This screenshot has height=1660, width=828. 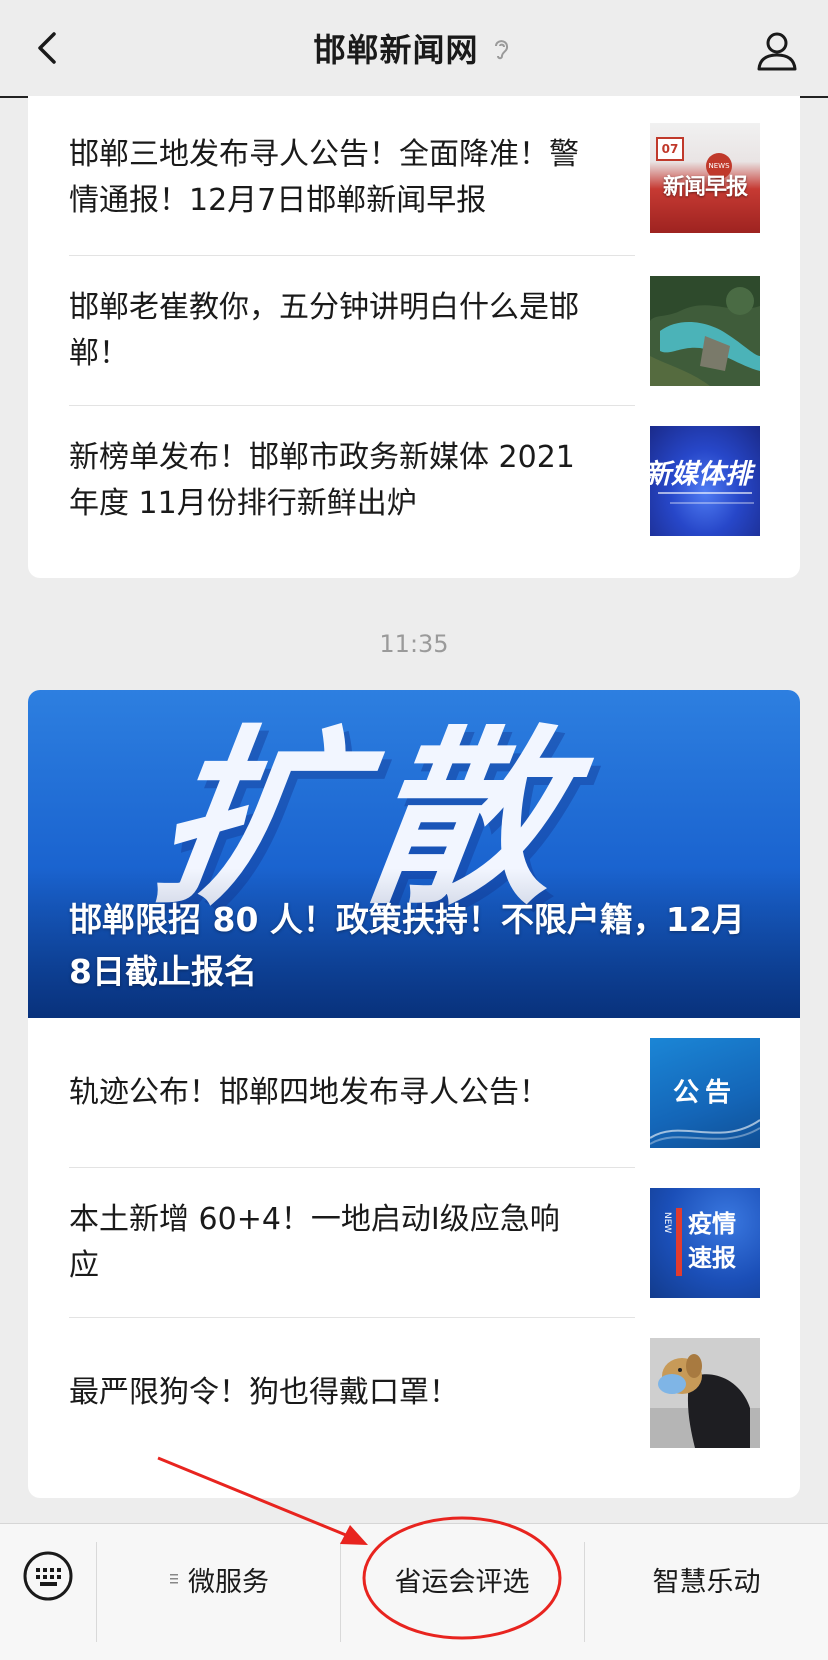 What do you see at coordinates (777, 51) in the screenshot?
I see `user-icon` at bounding box center [777, 51].